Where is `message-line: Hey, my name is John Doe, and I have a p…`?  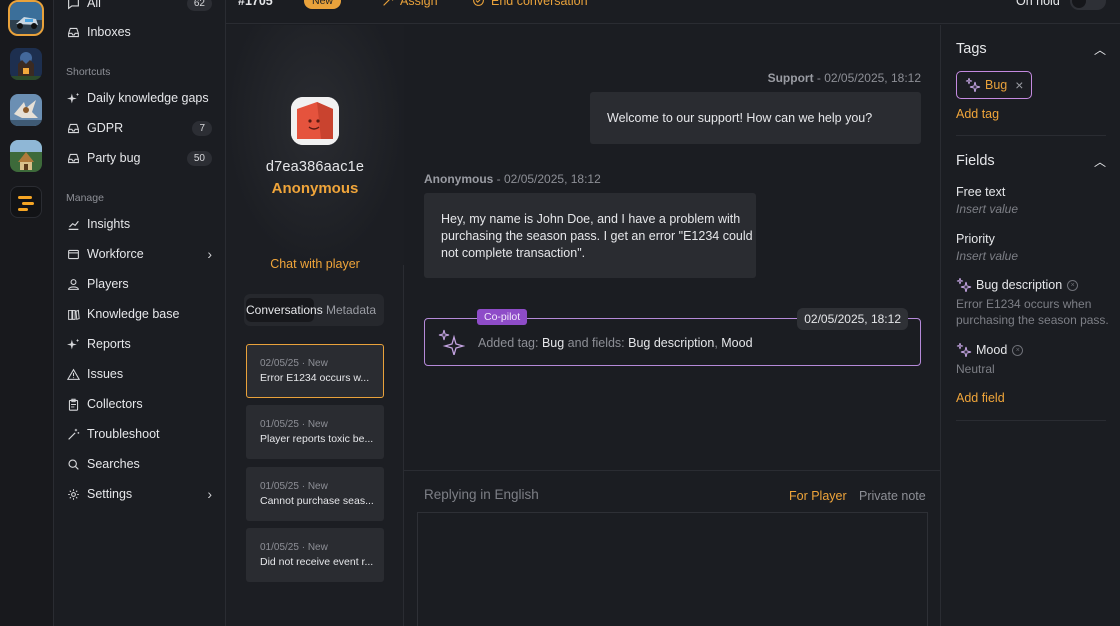 message-line: Hey, my name is John Doe, and I have a p… is located at coordinates (591, 219).